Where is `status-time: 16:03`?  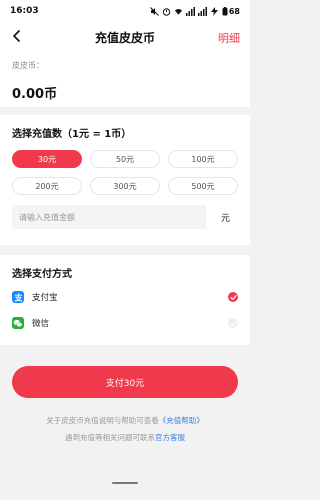 status-time: 16:03 is located at coordinates (24, 11).